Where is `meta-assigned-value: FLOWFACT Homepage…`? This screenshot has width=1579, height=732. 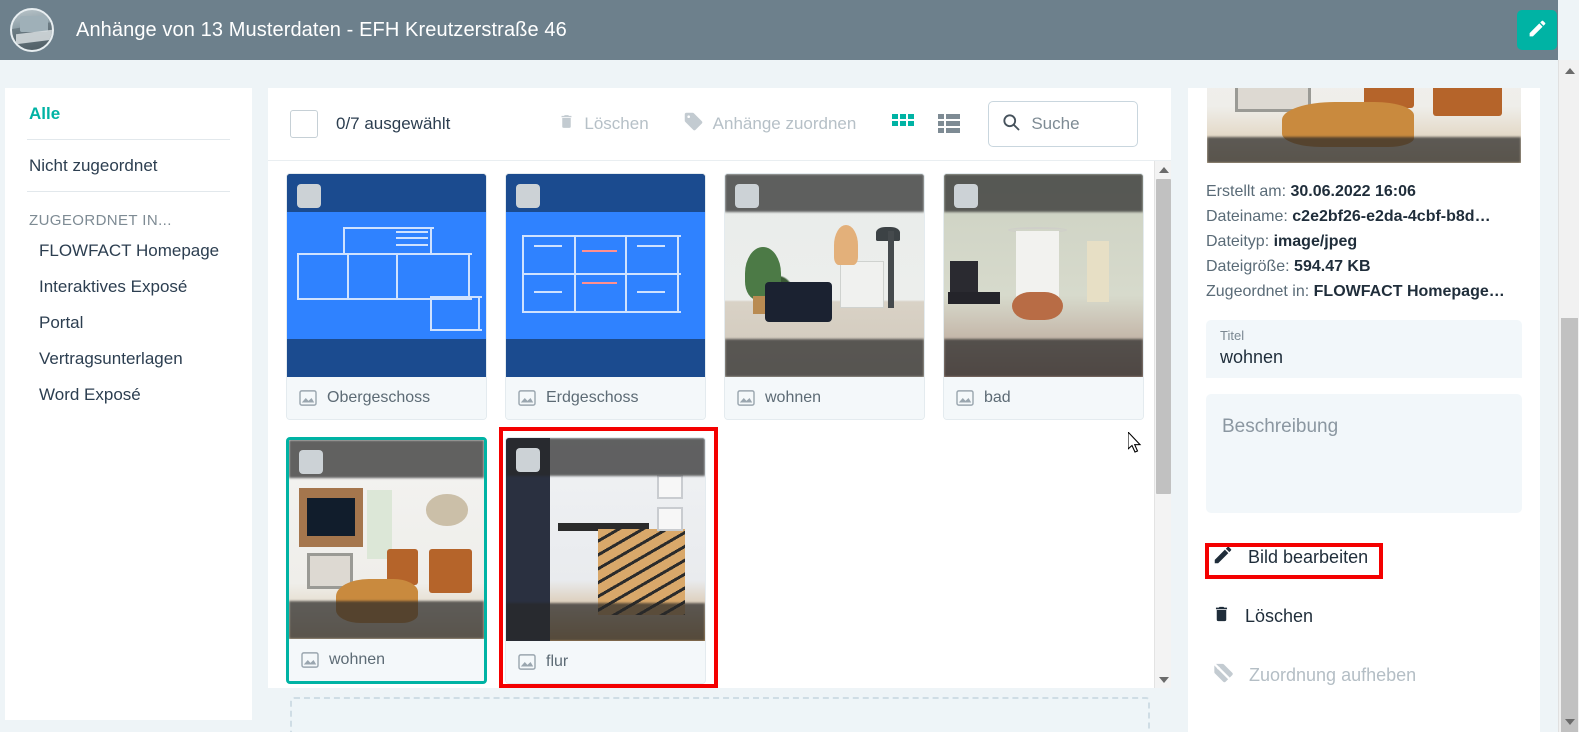
meta-assigned-value: FLOWFACT Homepage… is located at coordinates (1409, 291).